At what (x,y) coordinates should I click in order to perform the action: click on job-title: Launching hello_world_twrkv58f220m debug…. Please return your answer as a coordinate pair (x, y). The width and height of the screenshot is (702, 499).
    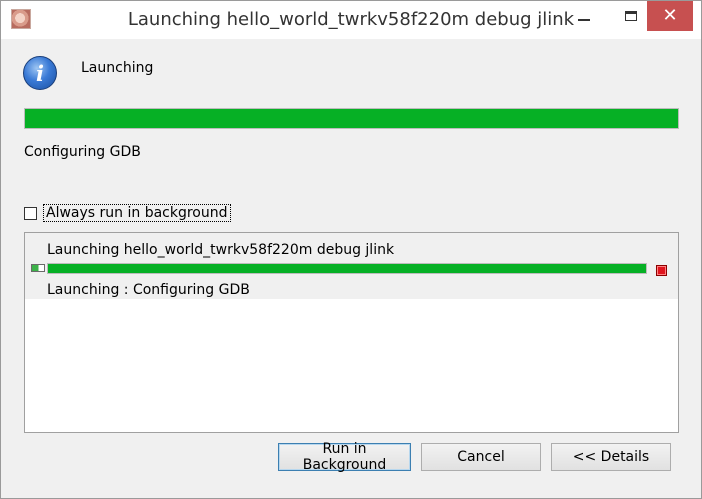
    Looking at the image, I should click on (221, 250).